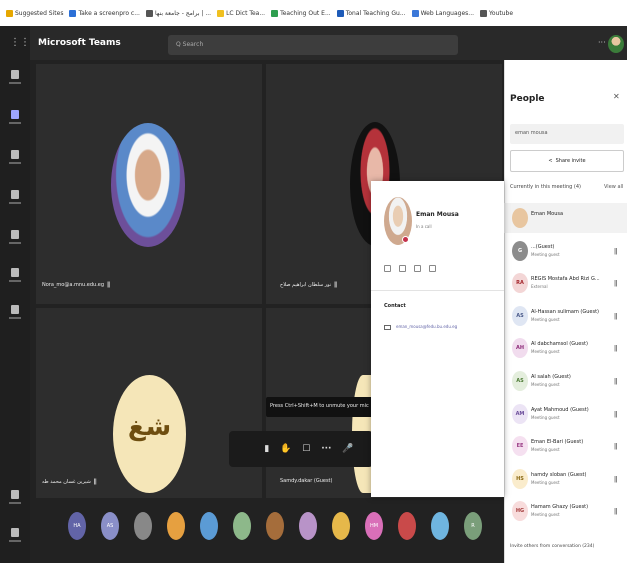 Image resolution: width=627 pixels, height=563 pixels. I want to click on email-icon, so click(402, 268).